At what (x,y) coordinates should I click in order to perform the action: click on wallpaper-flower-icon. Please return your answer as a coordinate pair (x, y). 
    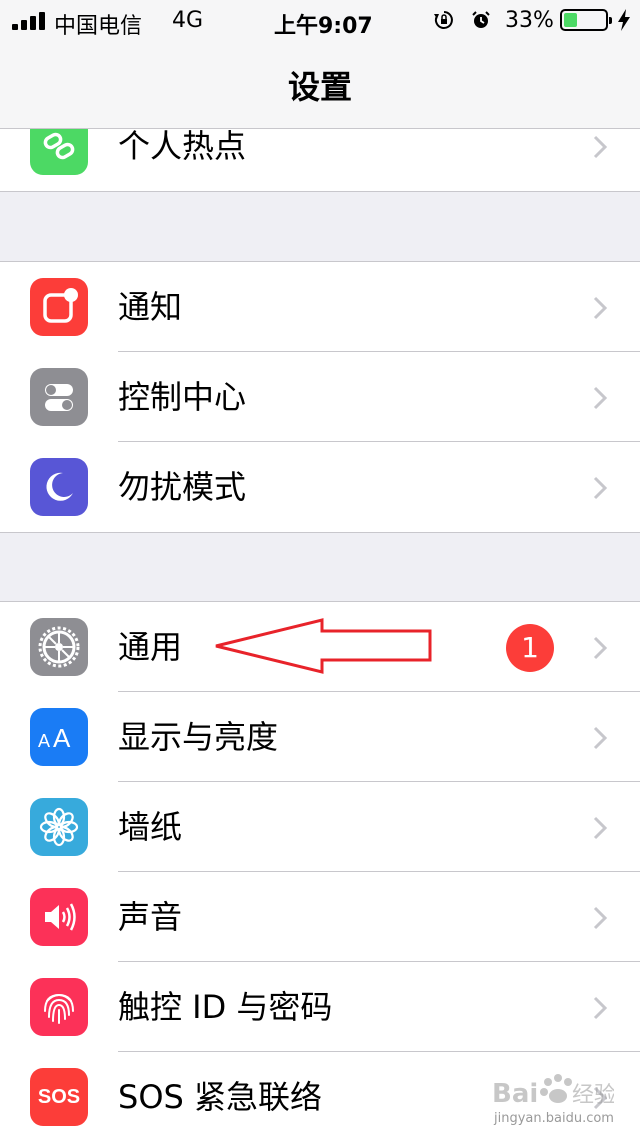
    Looking at the image, I should click on (59, 827).